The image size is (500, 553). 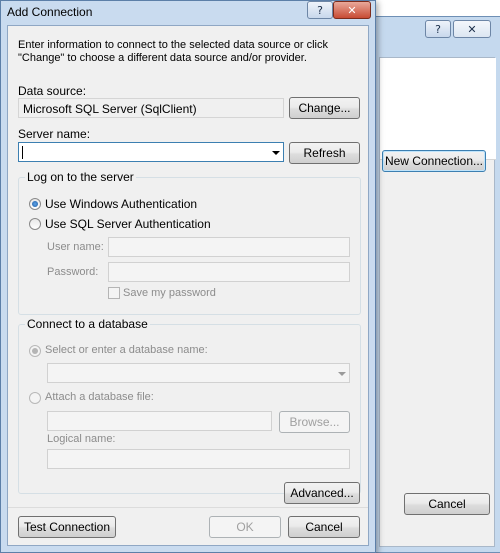 I want to click on username-field, so click(x=229, y=247).